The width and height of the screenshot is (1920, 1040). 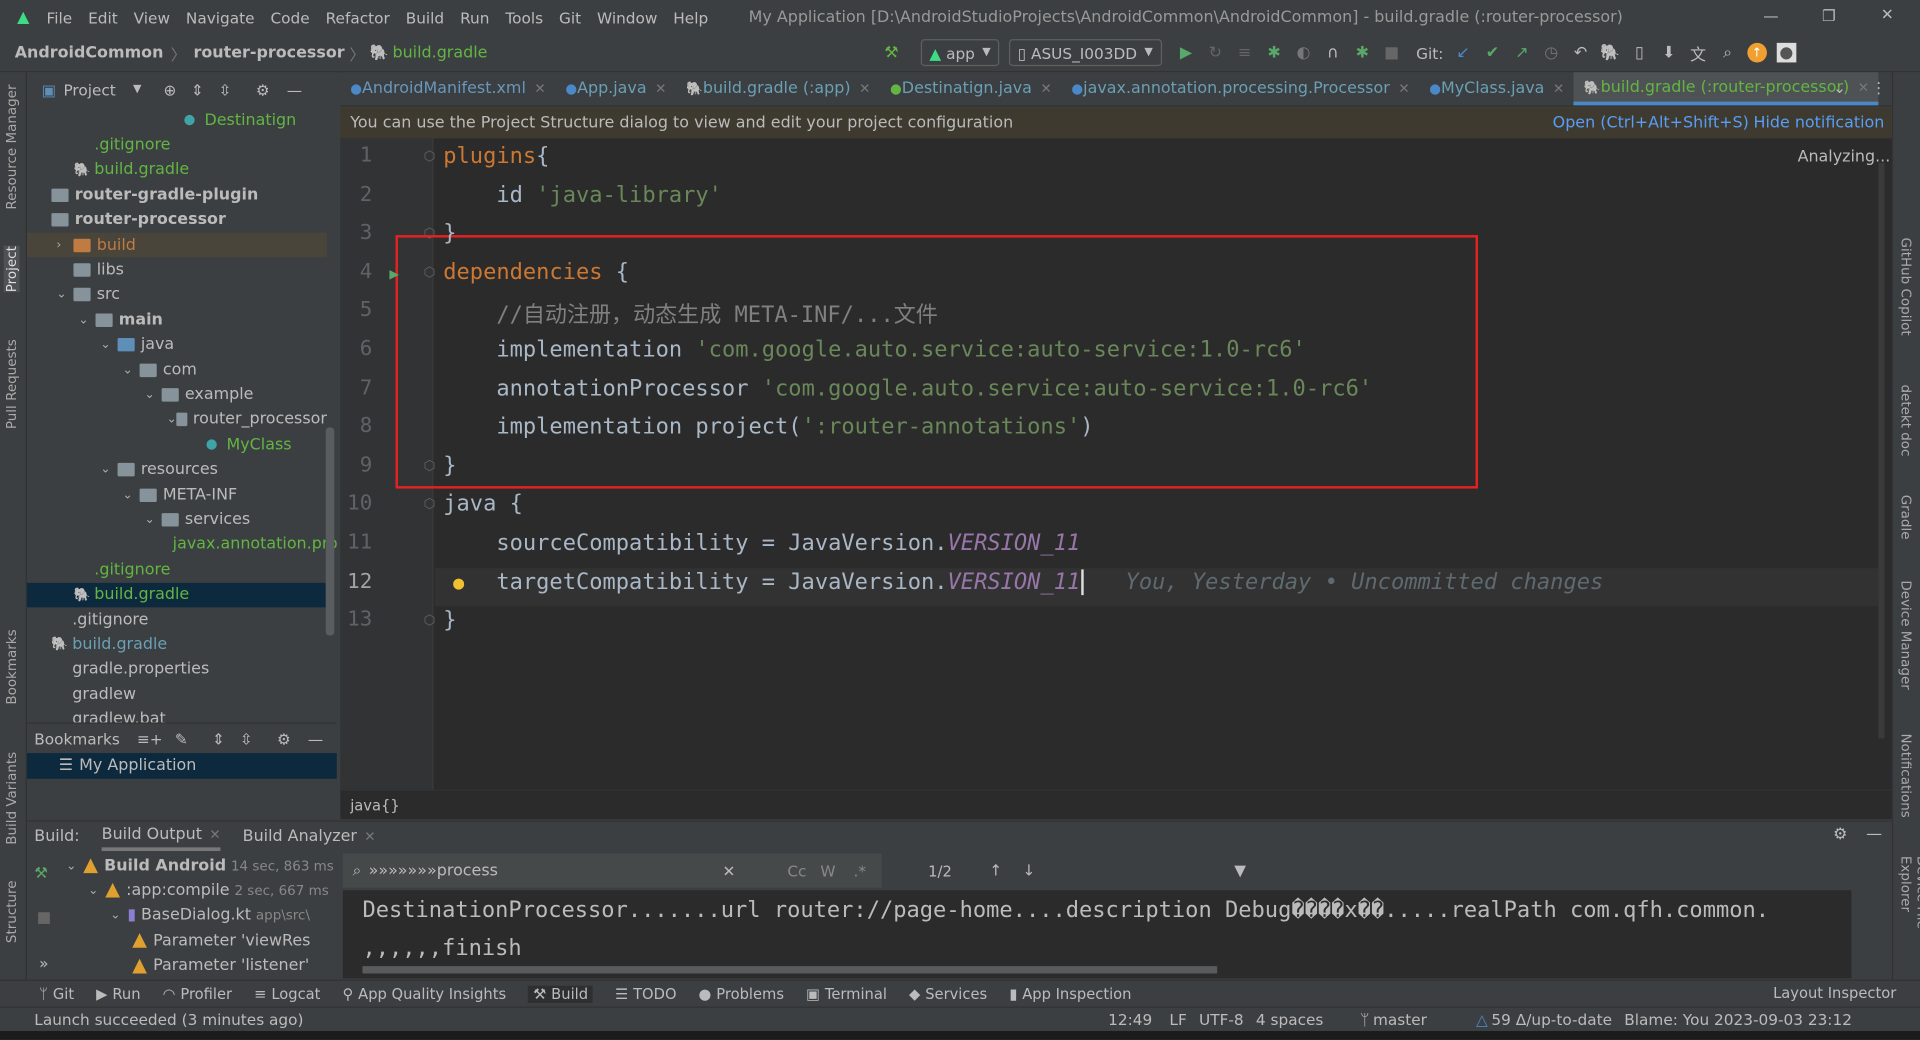 I want to click on bookmark-list-item: ☰ My Application, so click(x=181, y=766).